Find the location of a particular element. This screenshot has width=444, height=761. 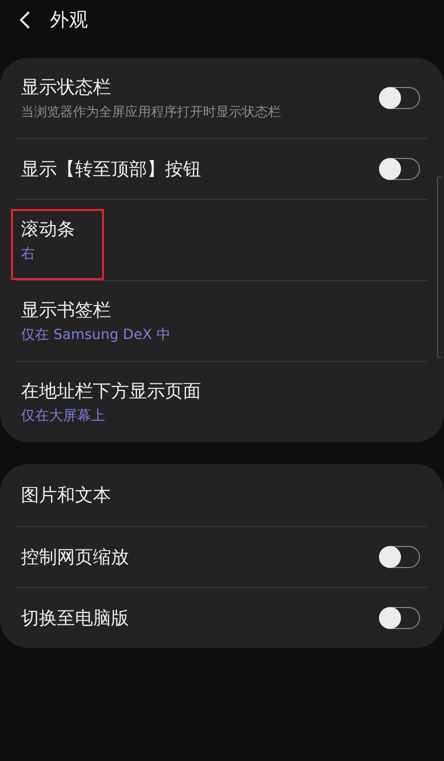

setting-title: 显示状态栏 is located at coordinates (66, 87).